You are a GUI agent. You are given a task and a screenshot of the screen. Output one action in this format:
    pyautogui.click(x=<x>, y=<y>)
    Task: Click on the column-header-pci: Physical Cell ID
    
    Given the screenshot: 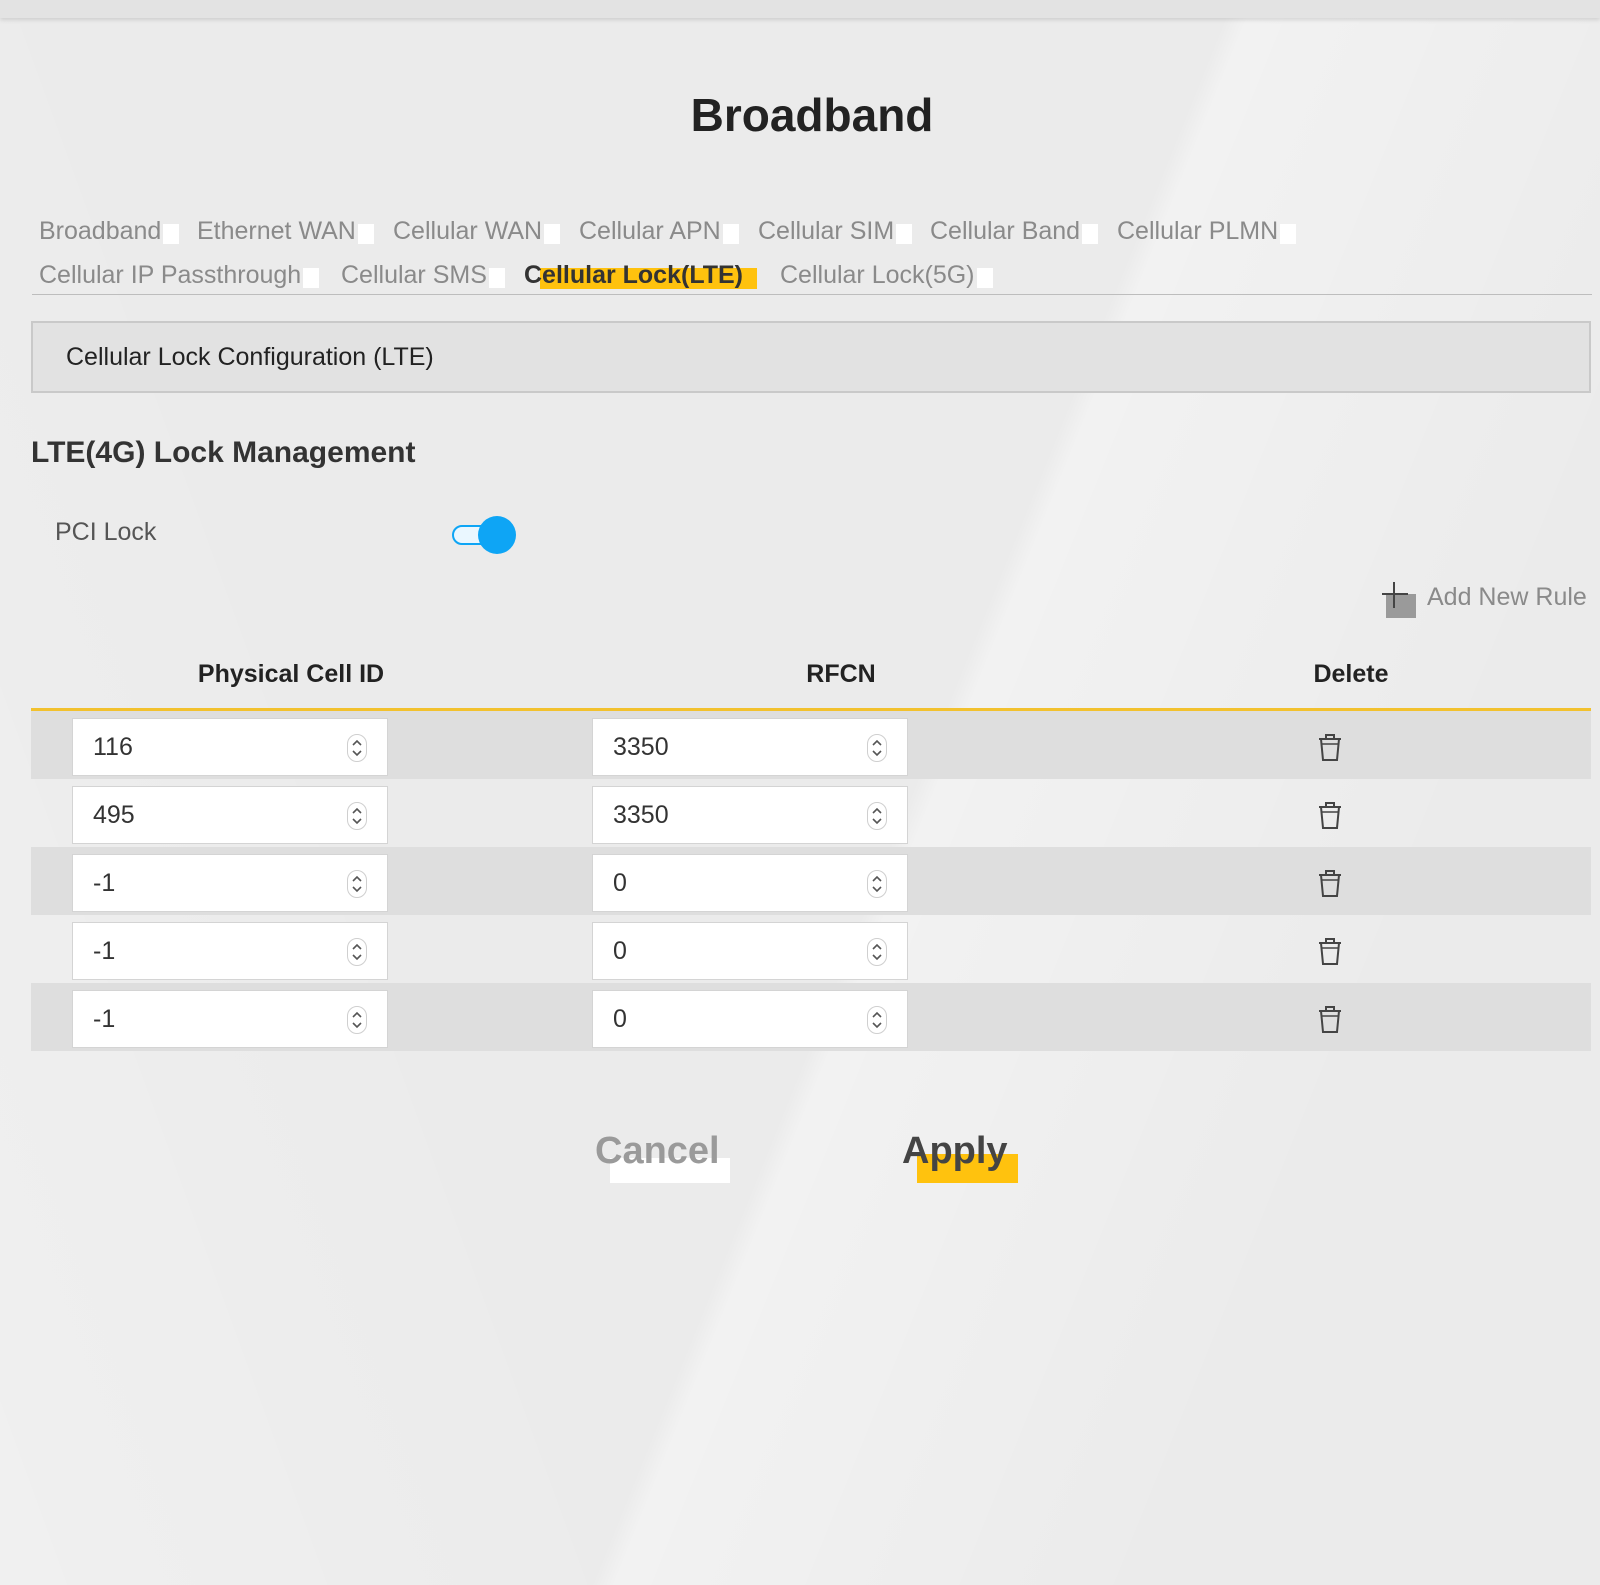 What is the action you would take?
    pyautogui.click(x=291, y=674)
    